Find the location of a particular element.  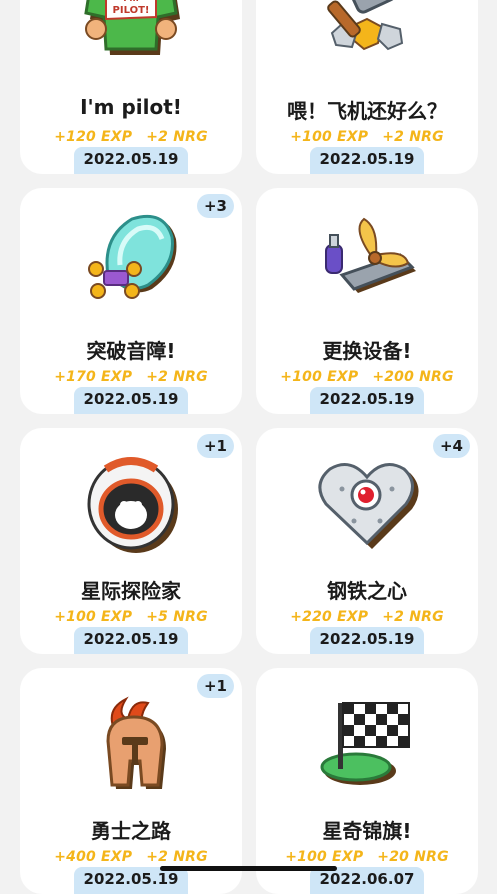

nrg-reward: +5 NRG is located at coordinates (177, 617).